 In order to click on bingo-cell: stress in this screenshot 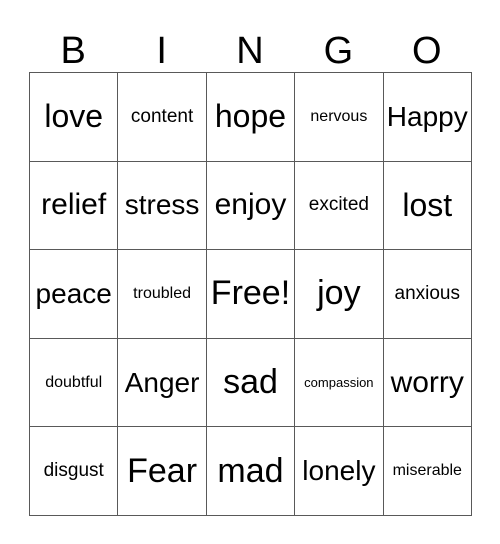, I will do `click(162, 205)`.